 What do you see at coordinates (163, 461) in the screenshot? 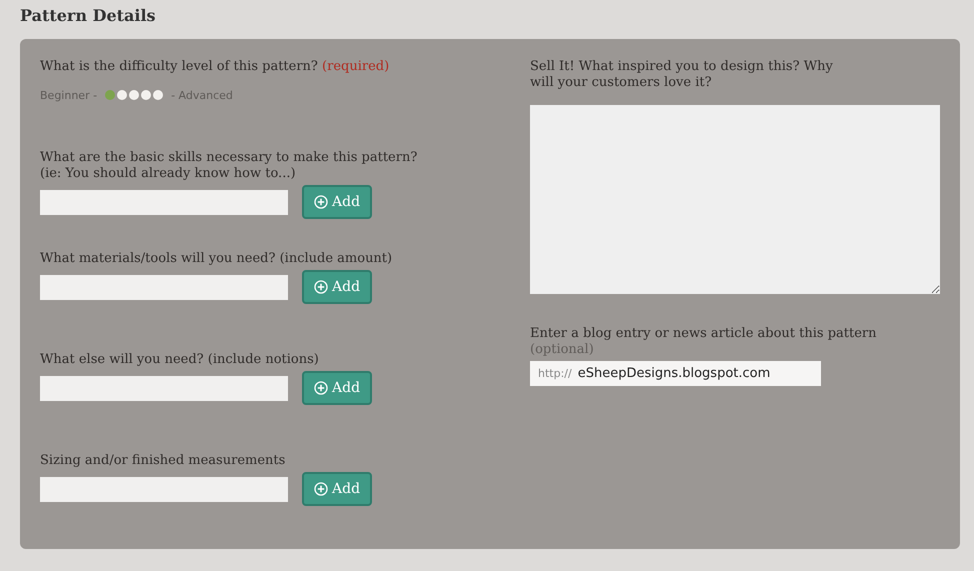
I see `field-label: Sizing and/or finished measurements` at bounding box center [163, 461].